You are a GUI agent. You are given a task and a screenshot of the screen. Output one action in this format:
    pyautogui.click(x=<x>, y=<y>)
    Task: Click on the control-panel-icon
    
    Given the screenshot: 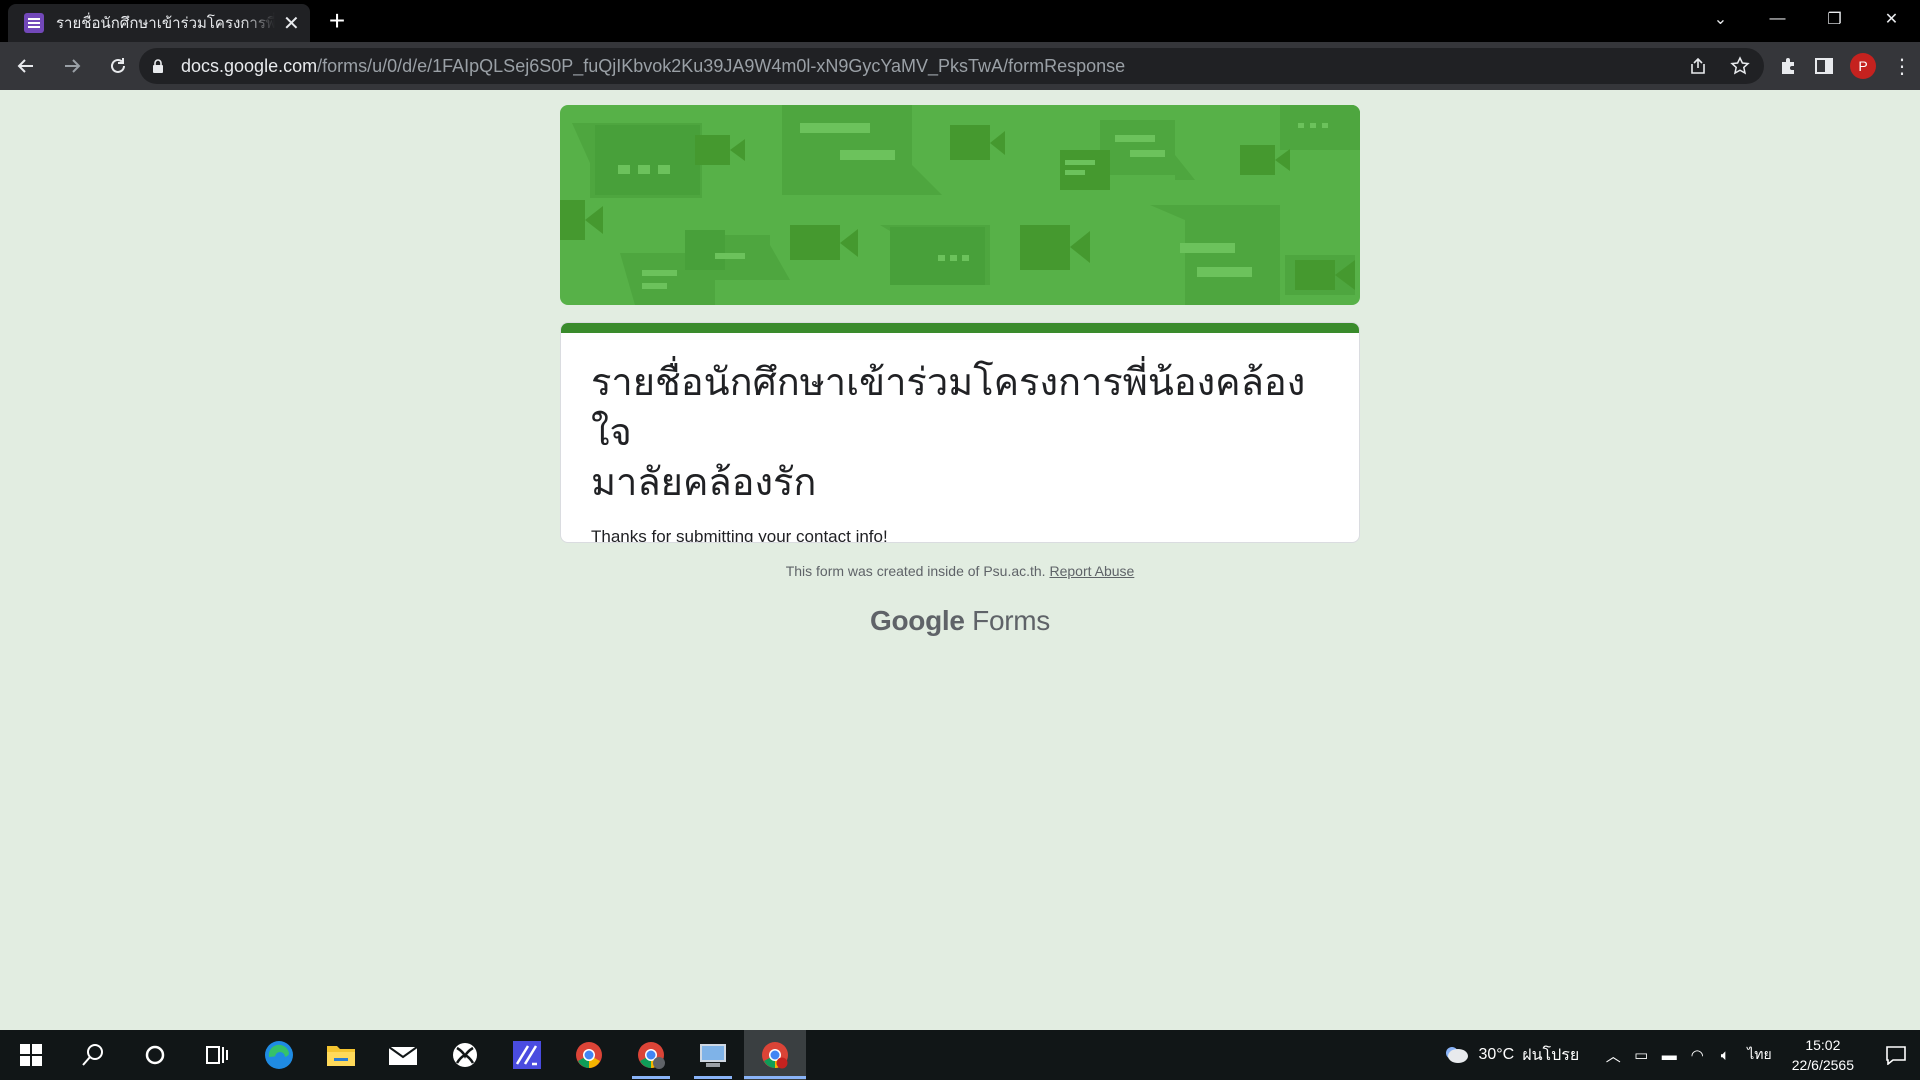 What is the action you would take?
    pyautogui.click(x=713, y=1055)
    